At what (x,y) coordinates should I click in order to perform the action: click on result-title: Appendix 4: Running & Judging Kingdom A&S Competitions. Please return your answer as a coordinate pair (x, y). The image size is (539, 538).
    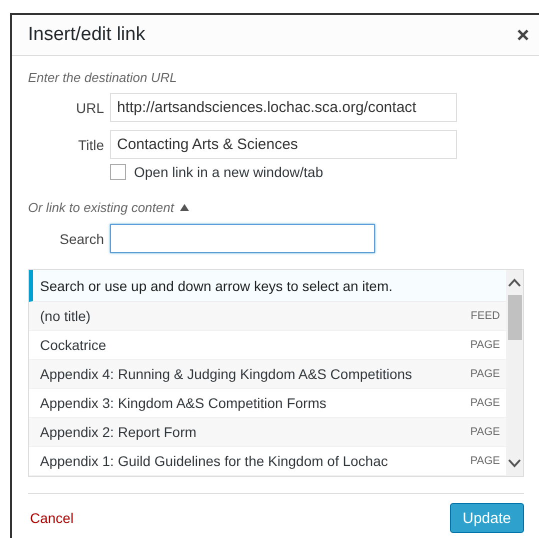
    Looking at the image, I should click on (226, 374).